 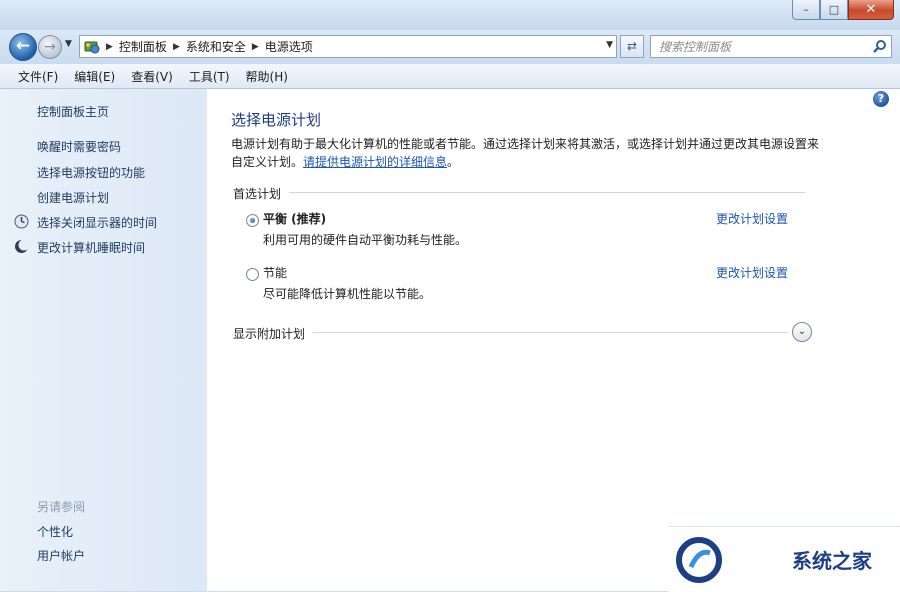 What do you see at coordinates (22, 246) in the screenshot?
I see `sleep-moon-icon` at bounding box center [22, 246].